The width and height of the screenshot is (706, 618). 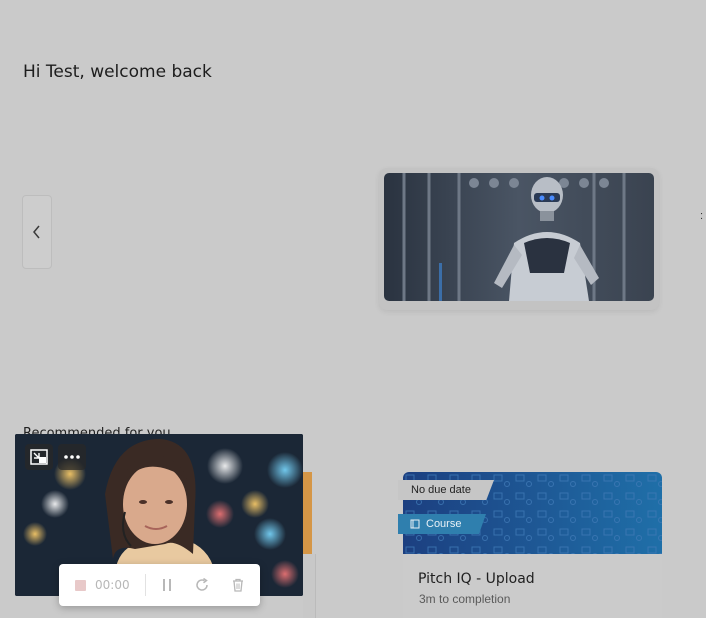 I want to click on more-horizontal-icon, so click(x=72, y=457).